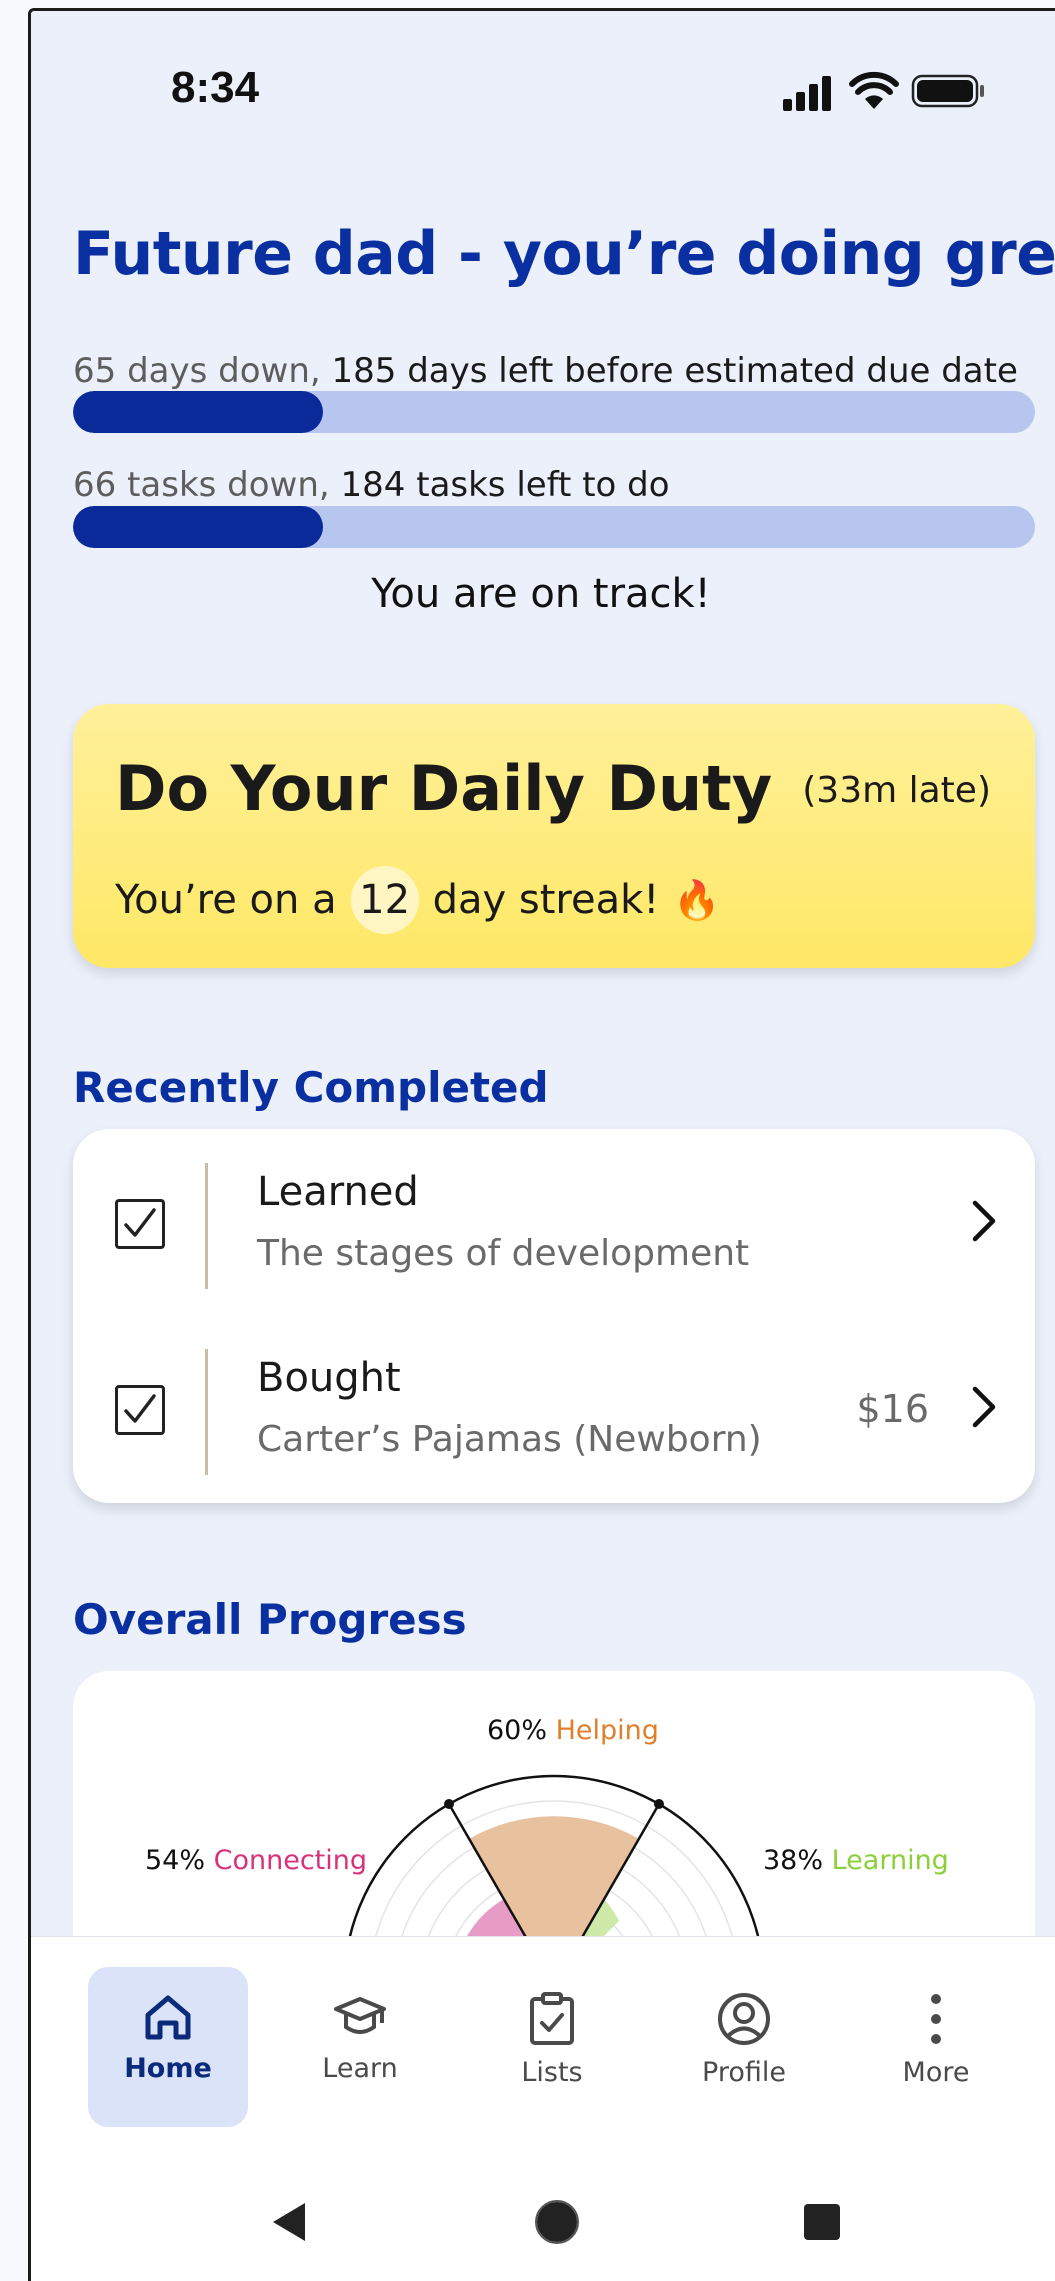  Describe the element at coordinates (168, 2017) in the screenshot. I see `home-icon` at that location.